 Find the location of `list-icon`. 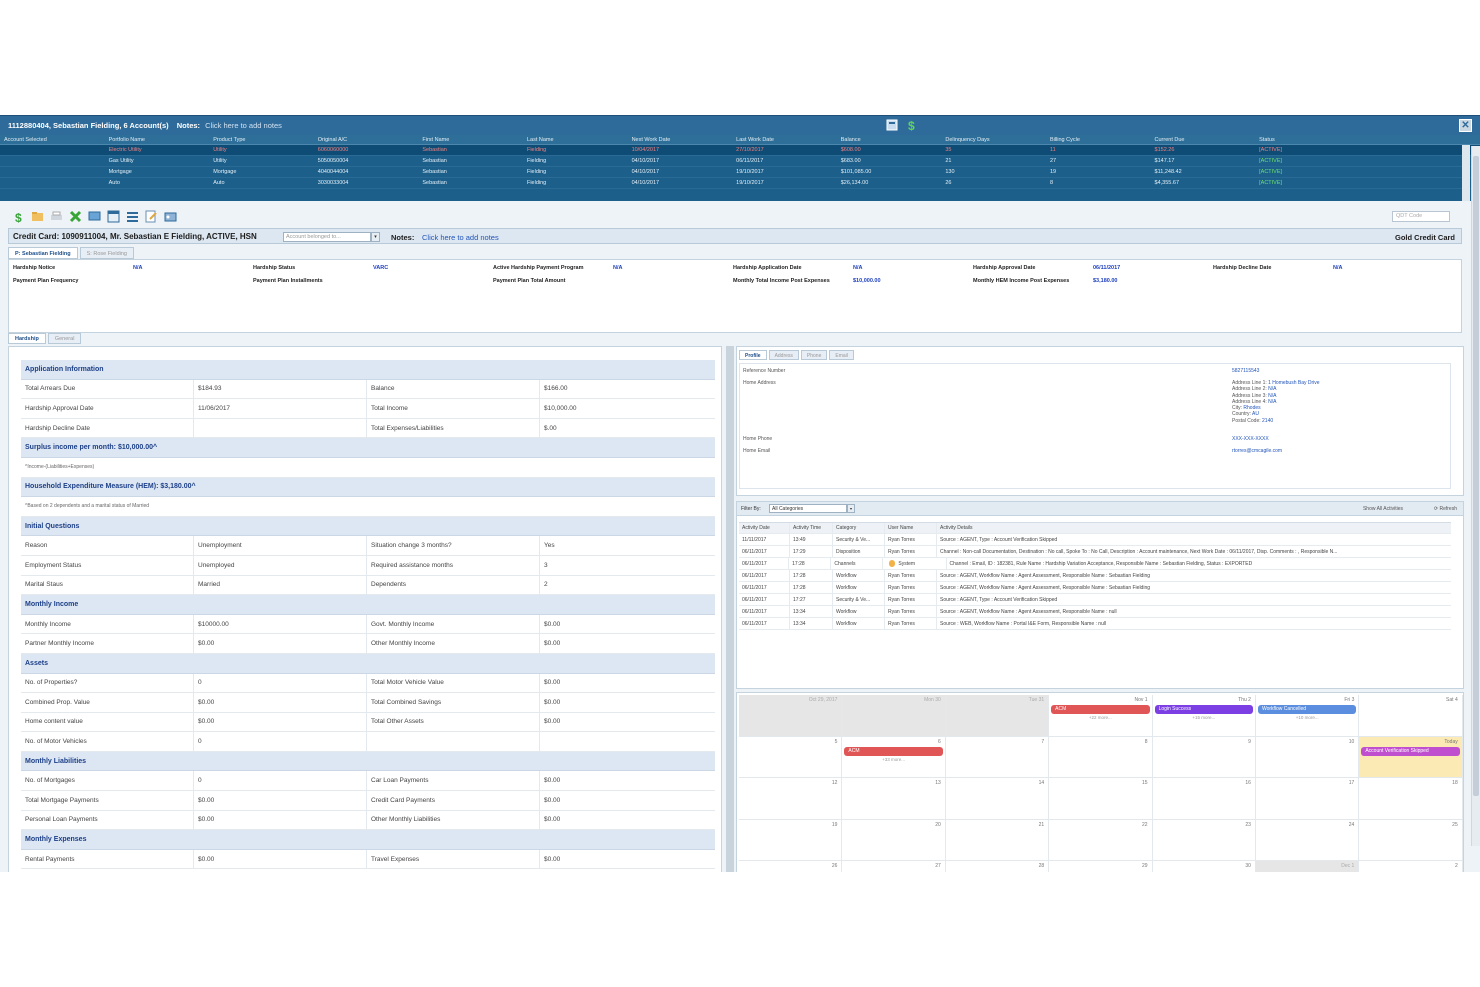

list-icon is located at coordinates (132, 216).